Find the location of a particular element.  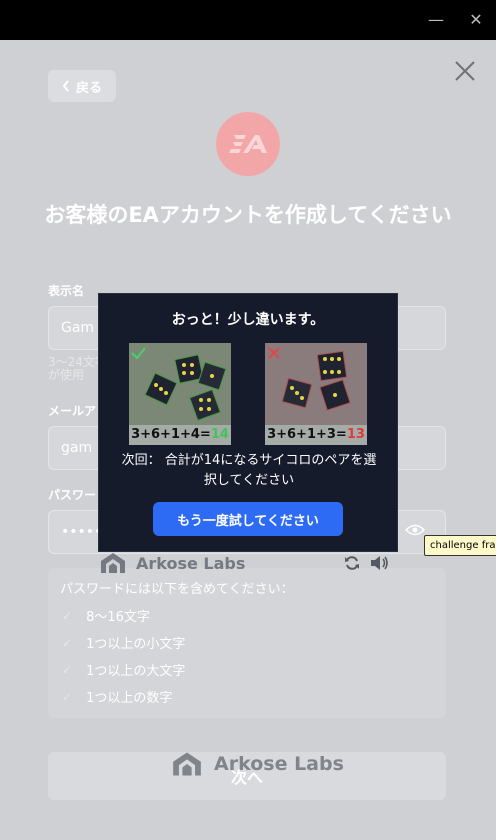

dice-equation: 3+6+1+3=13 is located at coordinates (316, 435).